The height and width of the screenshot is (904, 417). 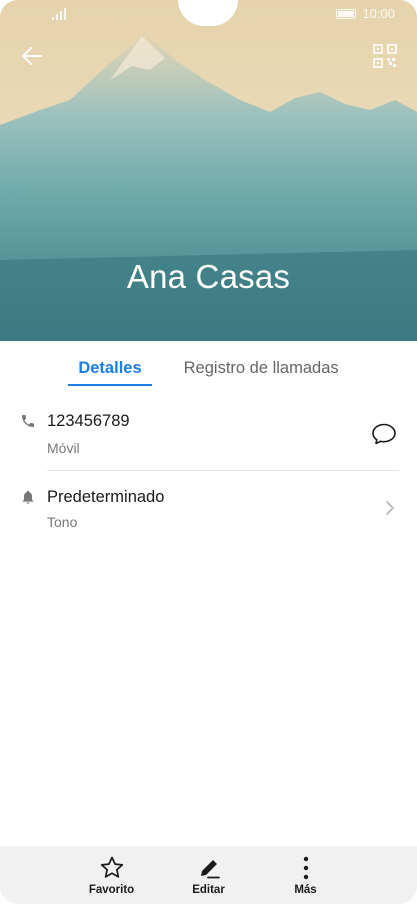 I want to click on chevron-right-icon, so click(x=390, y=508).